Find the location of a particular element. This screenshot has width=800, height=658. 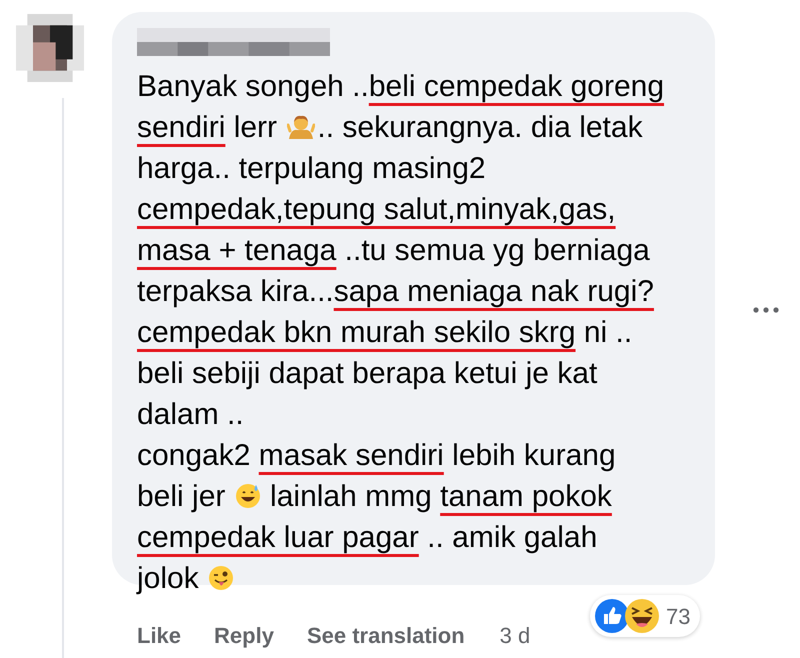

reaction-count: 73 is located at coordinates (678, 616).